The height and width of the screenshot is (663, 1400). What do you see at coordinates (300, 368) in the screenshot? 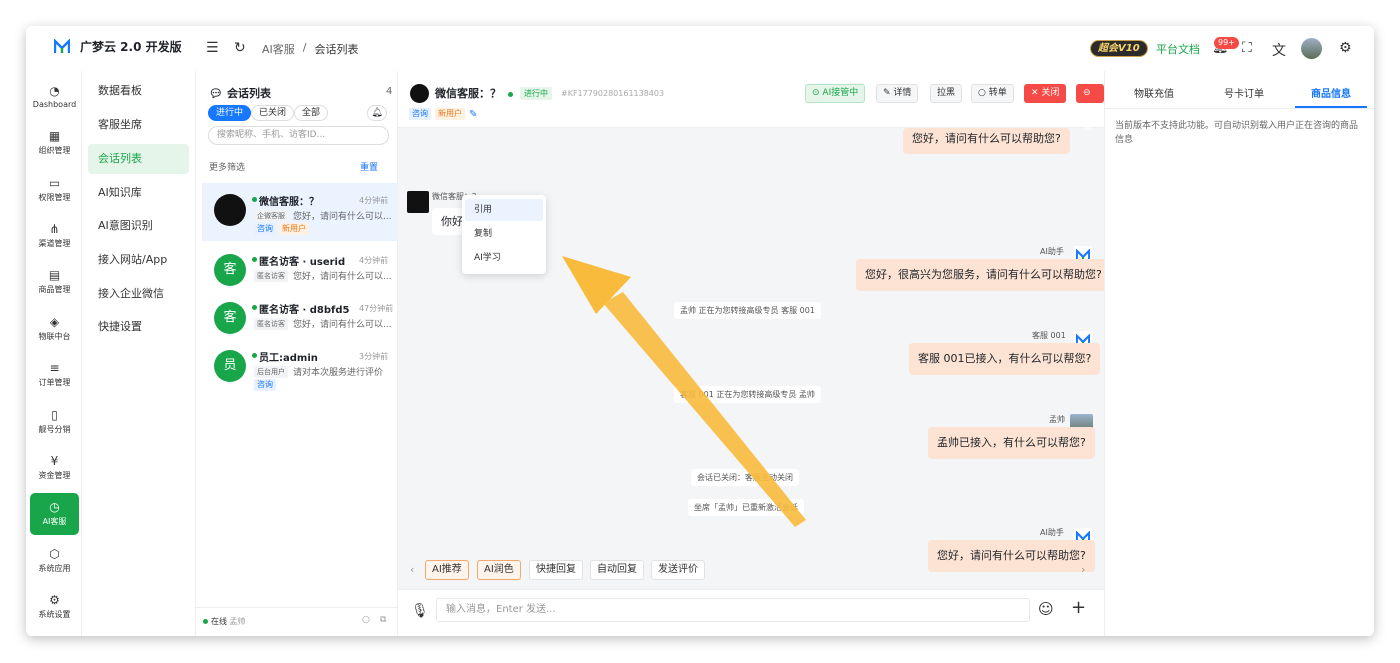
I see `conversation-item: 员 员工:admin 3分钟前 后台用户 请对本次服务进行评价 咨询` at bounding box center [300, 368].